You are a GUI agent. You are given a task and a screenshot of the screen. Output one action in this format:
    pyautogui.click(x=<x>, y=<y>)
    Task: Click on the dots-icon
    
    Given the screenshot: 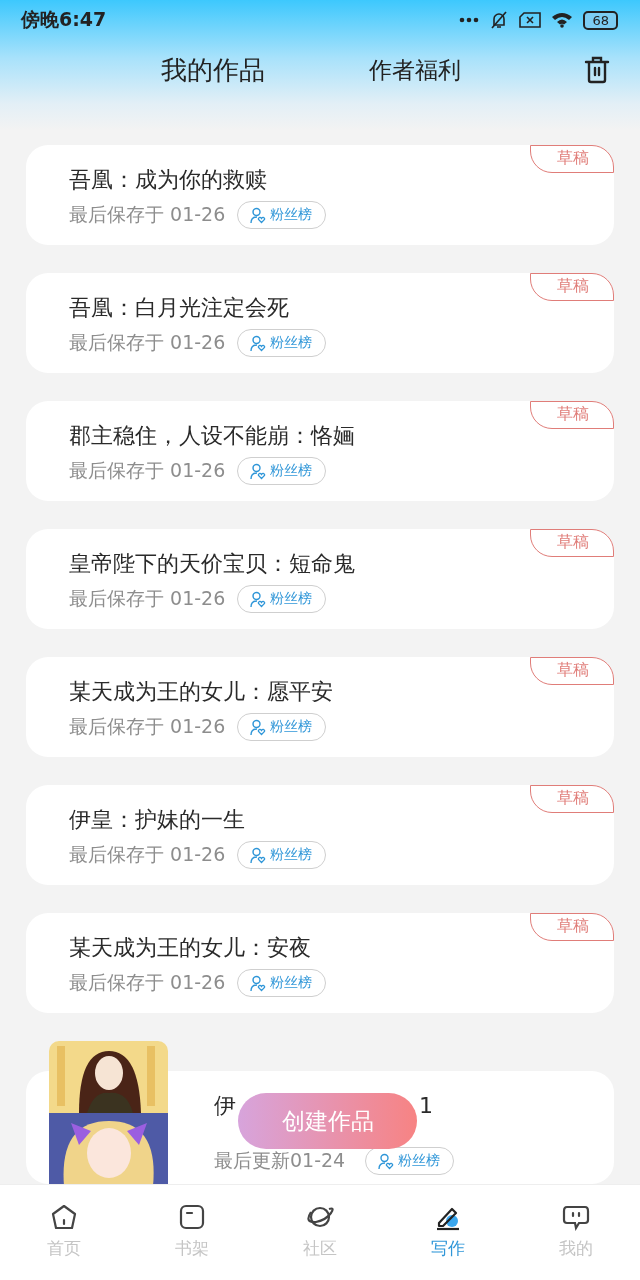 What is the action you would take?
    pyautogui.click(x=469, y=20)
    